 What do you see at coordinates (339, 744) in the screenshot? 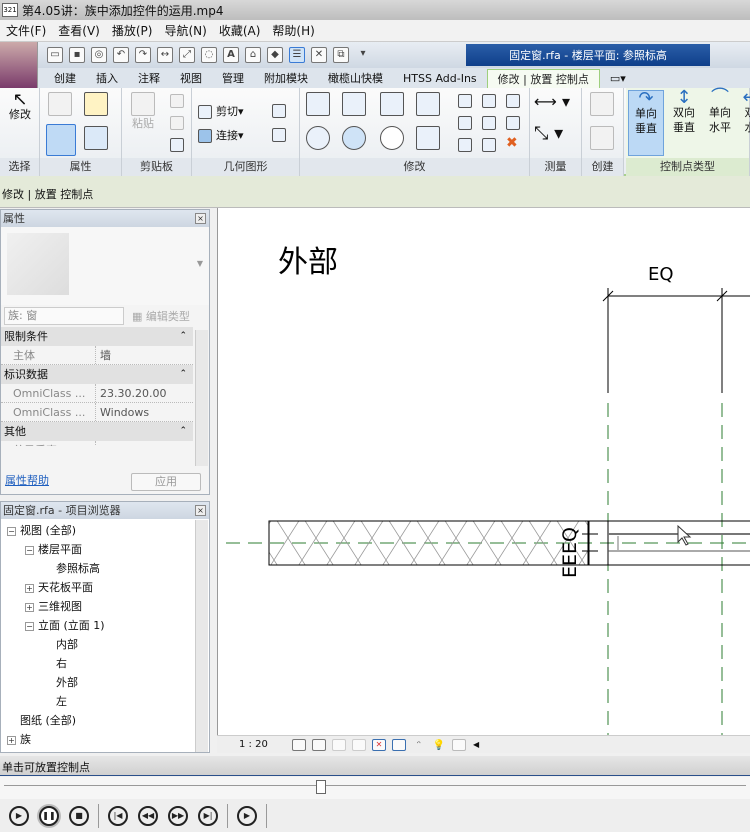
I see `sun-path-icon` at bounding box center [339, 744].